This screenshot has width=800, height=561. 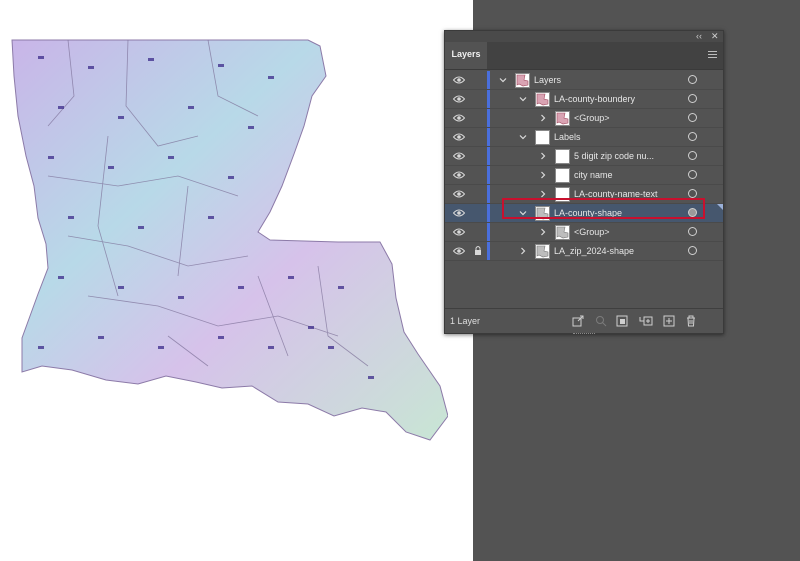 I want to click on panel-resize-grip, so click(x=584, y=334).